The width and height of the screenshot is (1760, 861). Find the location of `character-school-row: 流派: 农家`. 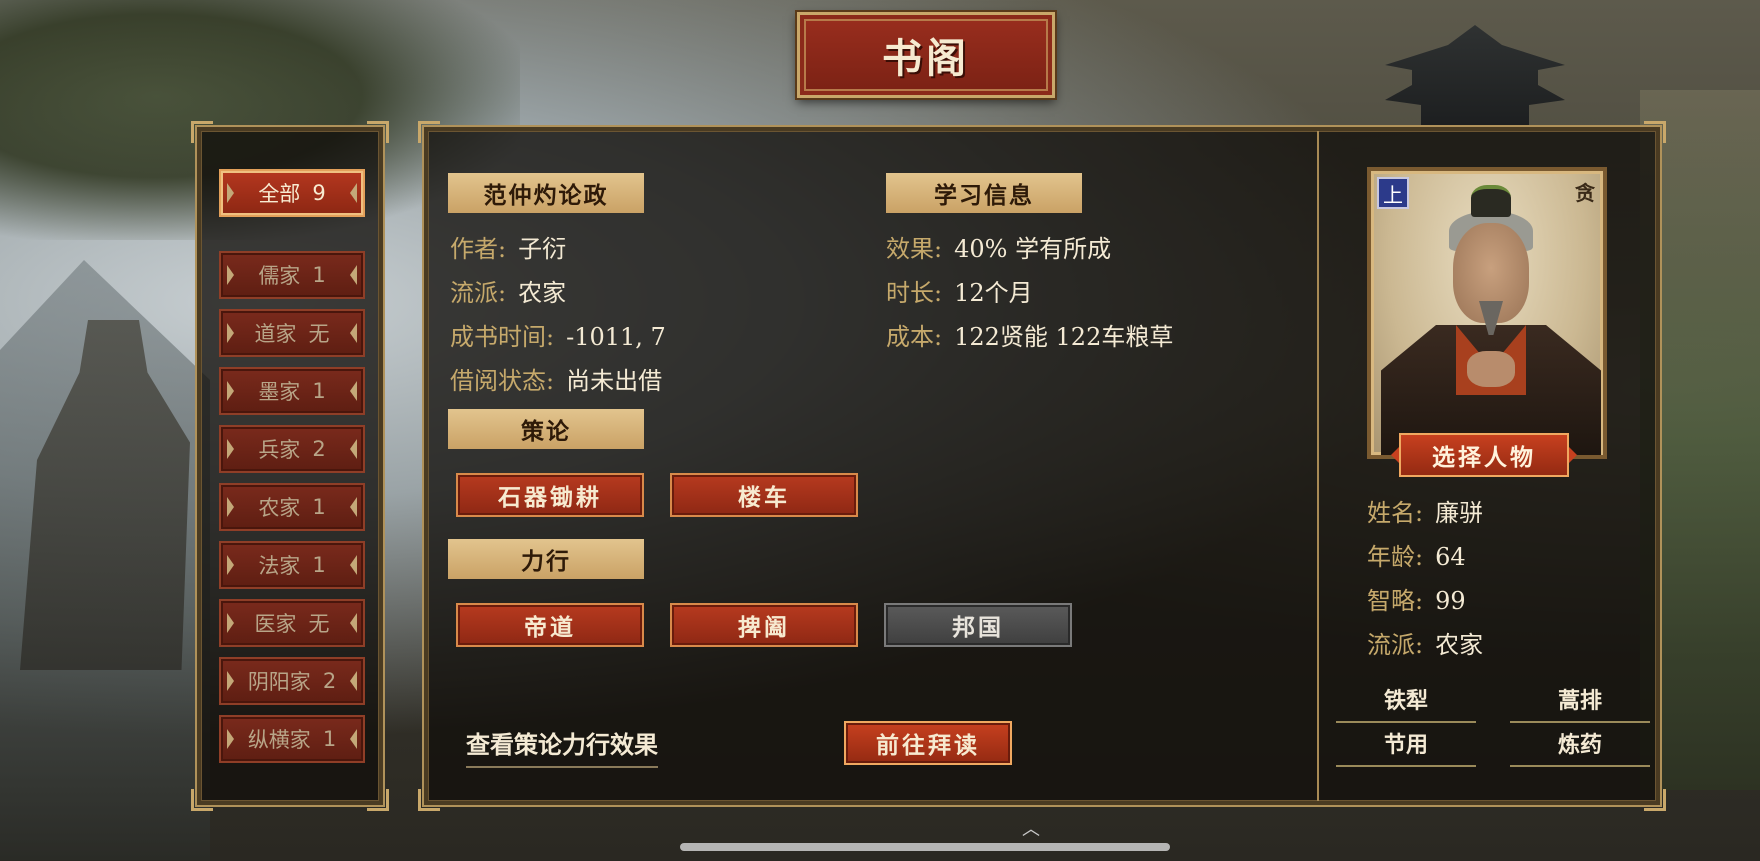

character-school-row: 流派: 农家 is located at coordinates (1425, 642).